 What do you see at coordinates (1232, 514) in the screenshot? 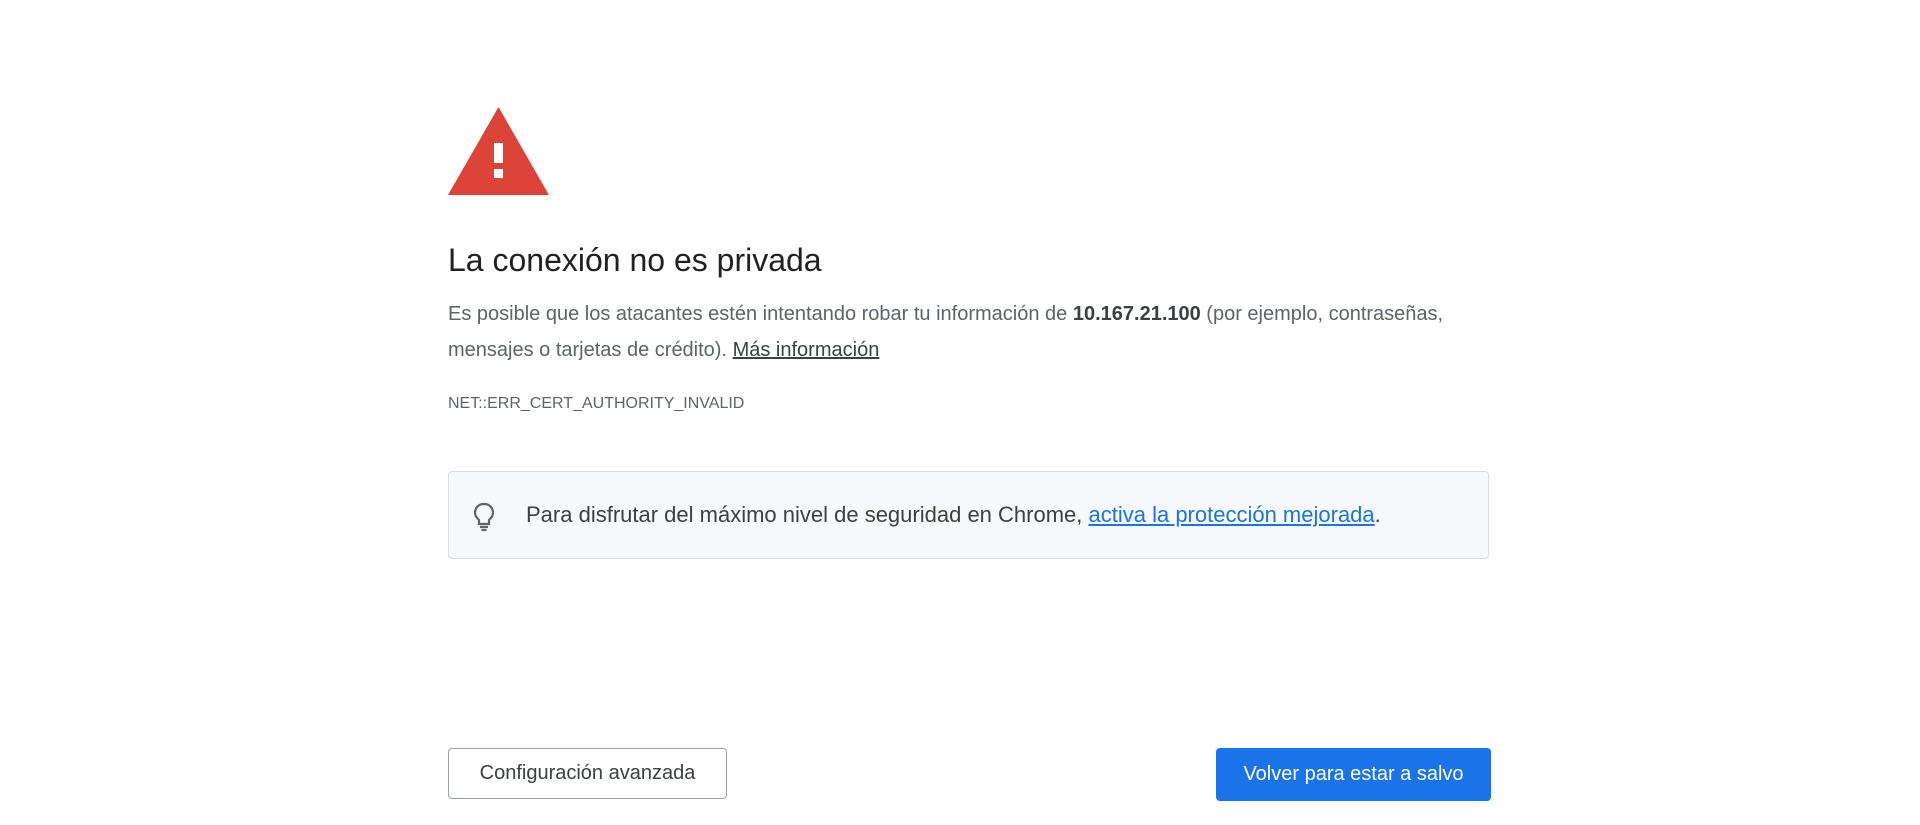
I see `enhanced-protection-link: activa la protección mejorada` at bounding box center [1232, 514].